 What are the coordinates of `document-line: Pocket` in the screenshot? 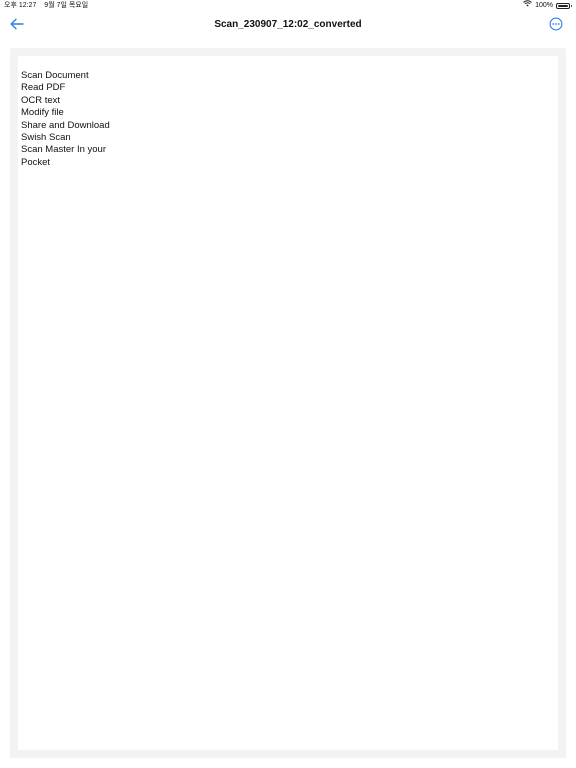 It's located at (36, 162).